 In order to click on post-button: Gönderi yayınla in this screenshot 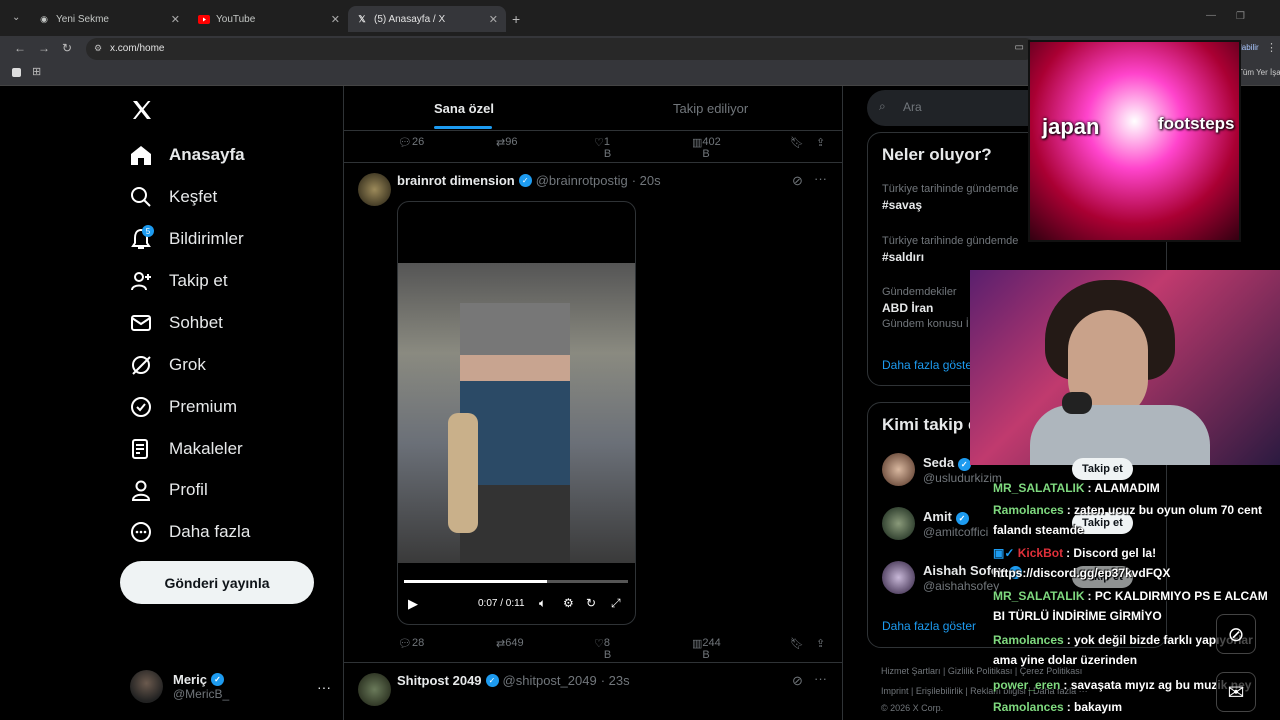, I will do `click(217, 582)`.